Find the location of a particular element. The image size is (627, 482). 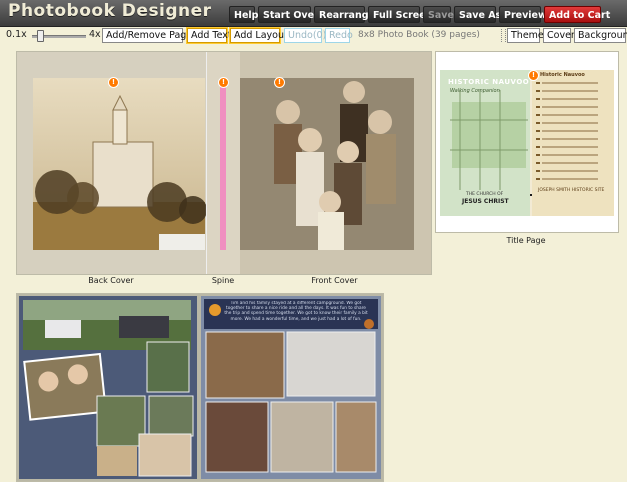

map-title: HISTORIC NAUVOO is located at coordinates (489, 82).